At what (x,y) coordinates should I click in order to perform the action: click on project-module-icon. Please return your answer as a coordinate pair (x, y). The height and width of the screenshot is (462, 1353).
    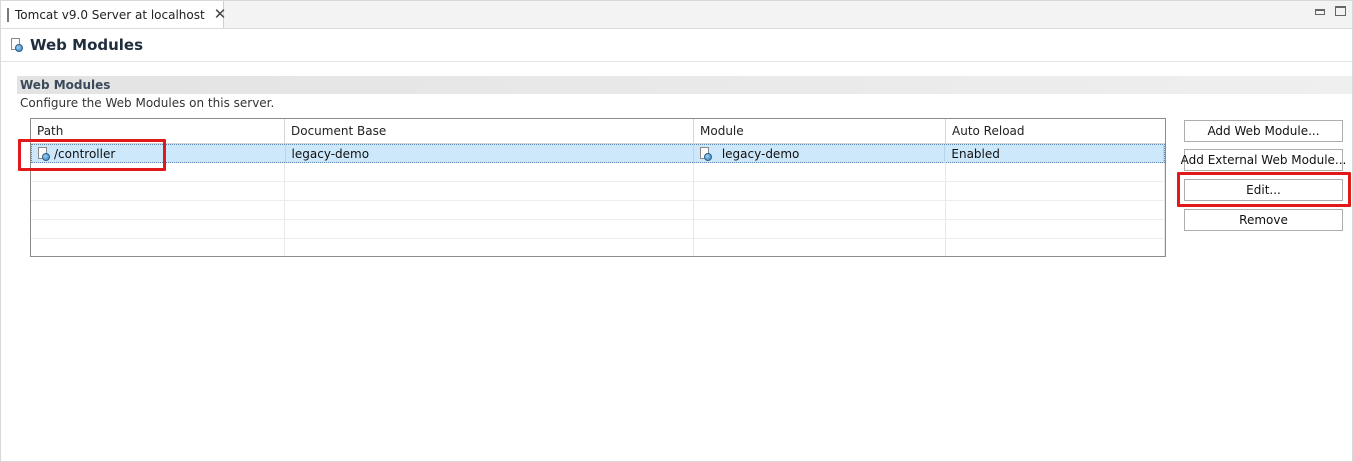
    Looking at the image, I should click on (705, 154).